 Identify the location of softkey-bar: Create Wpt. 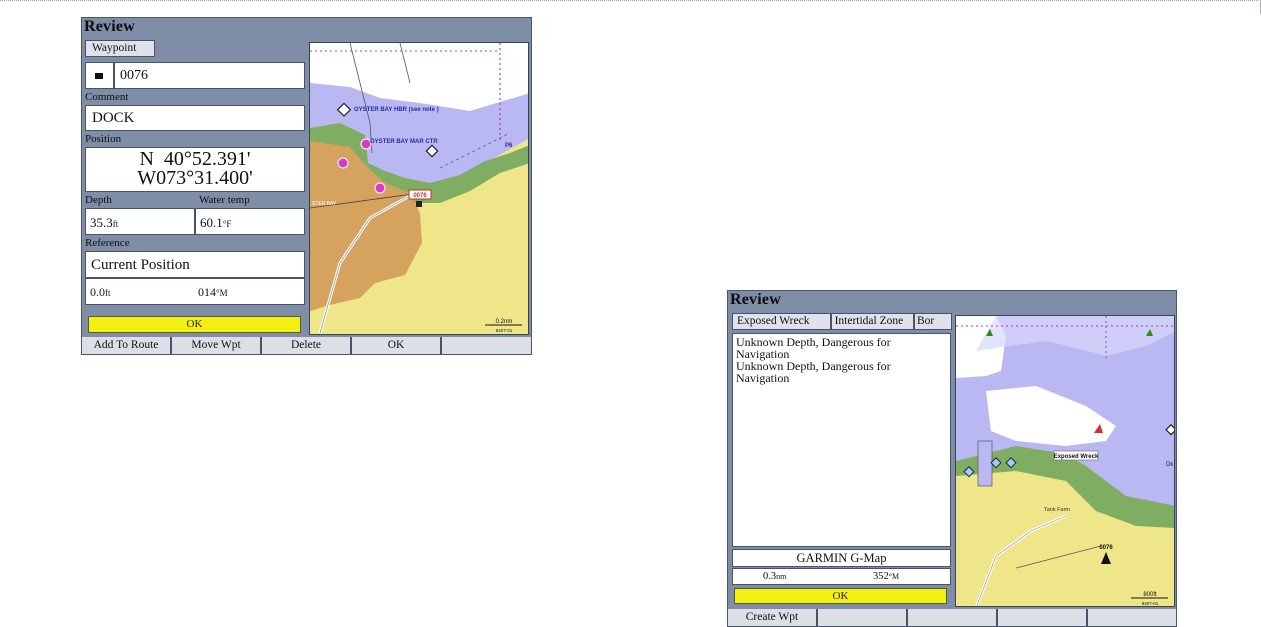
(952, 617).